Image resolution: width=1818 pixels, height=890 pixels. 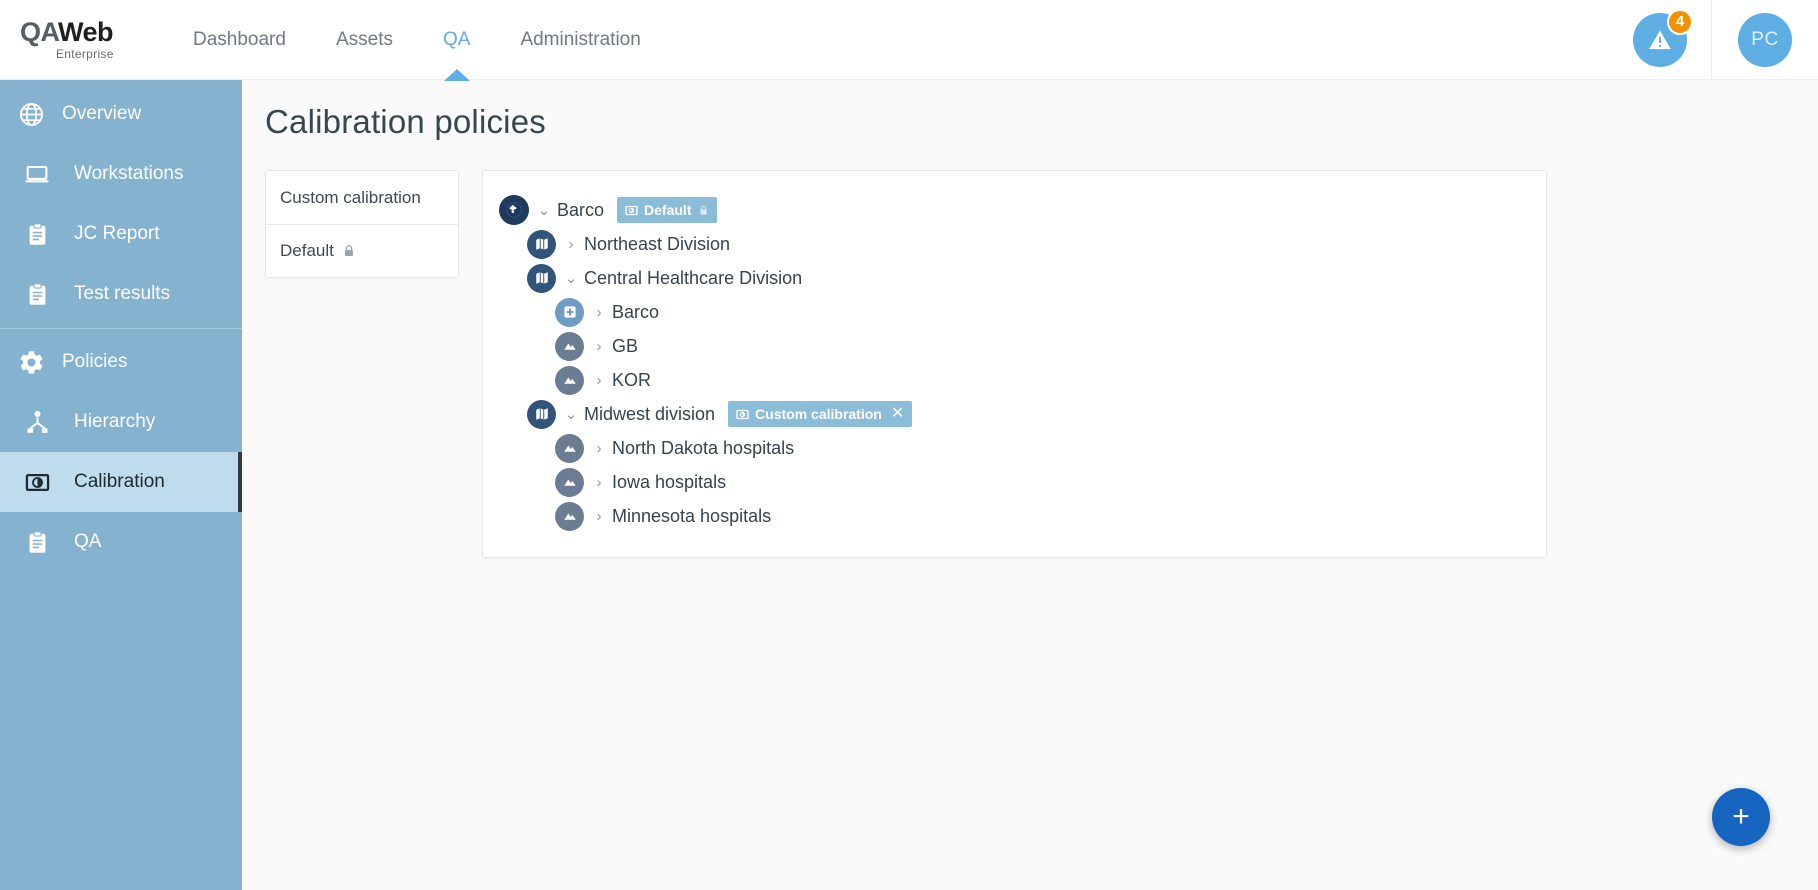 I want to click on policy-list-item-default: Default, so click(x=362, y=250).